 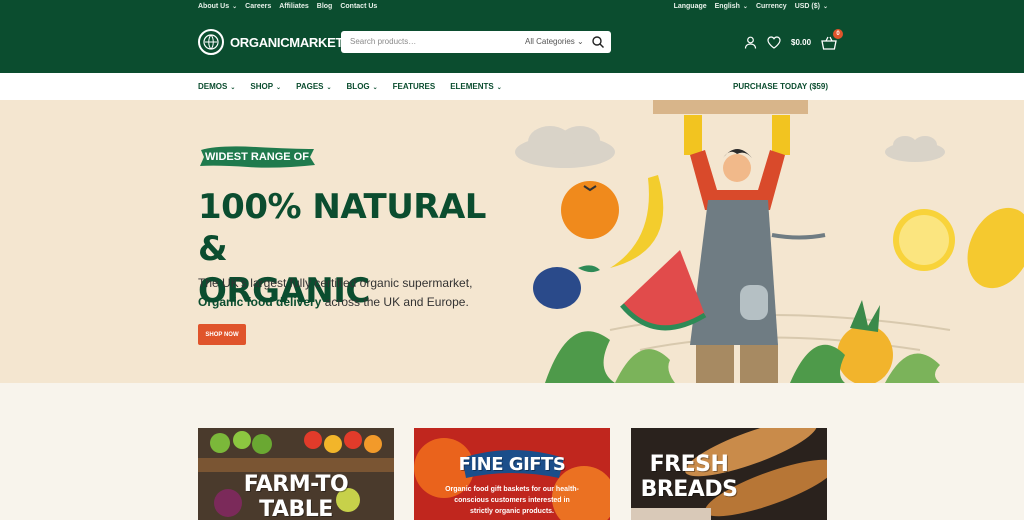 I want to click on plum-fruit, so click(x=557, y=288).